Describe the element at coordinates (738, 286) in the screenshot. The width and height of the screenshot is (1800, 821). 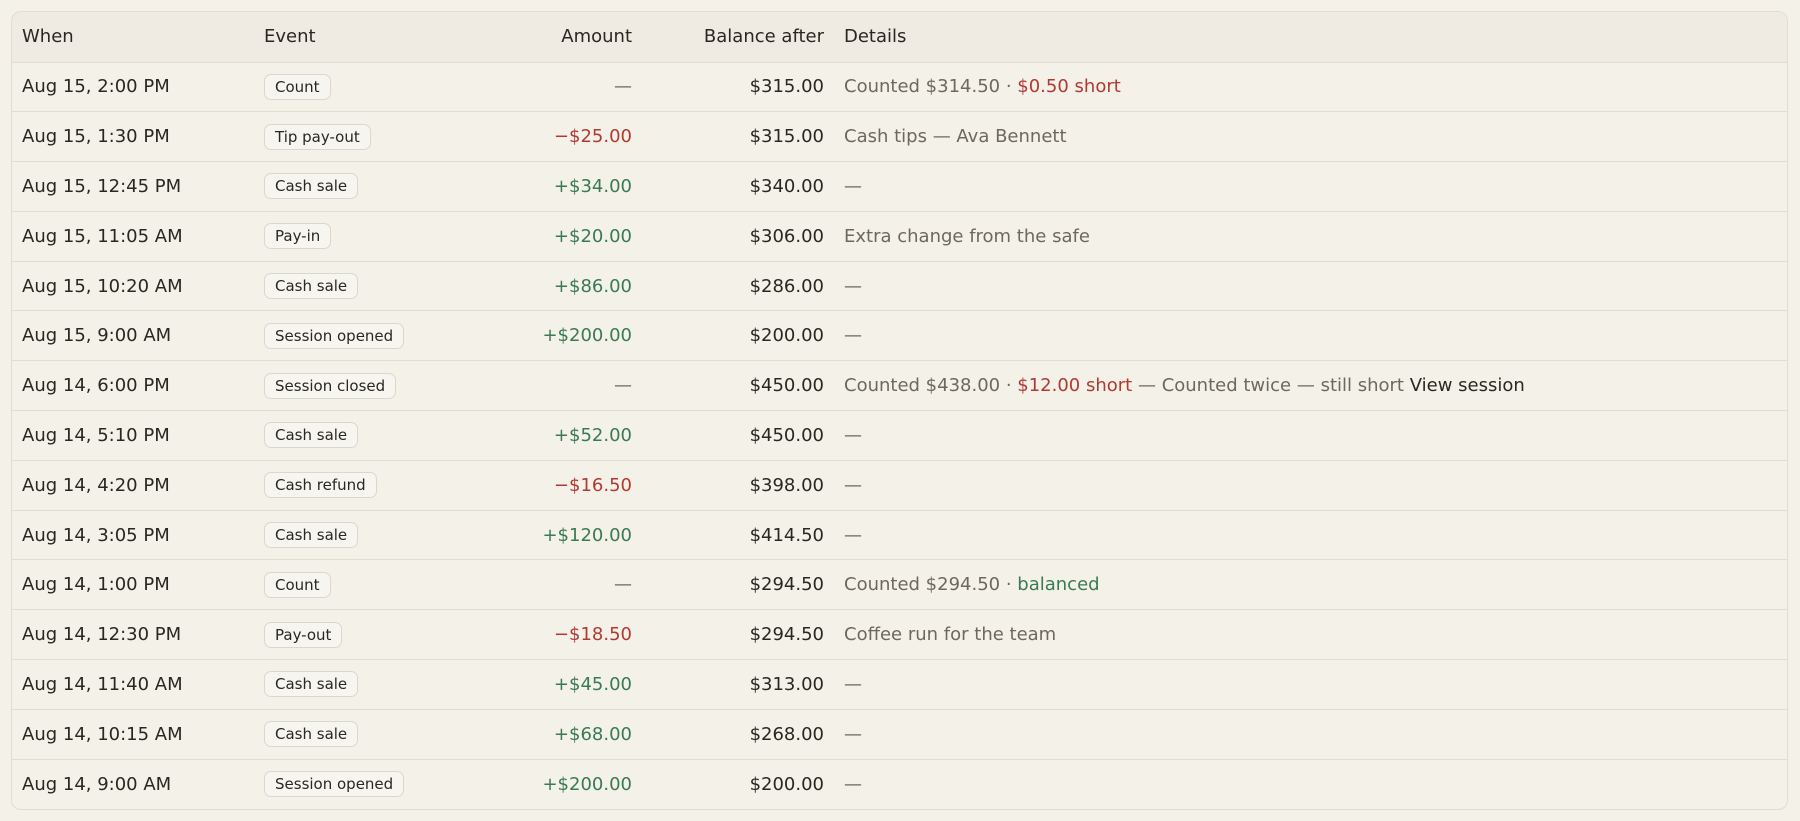
I see `cell-balance-after: $286.00` at that location.